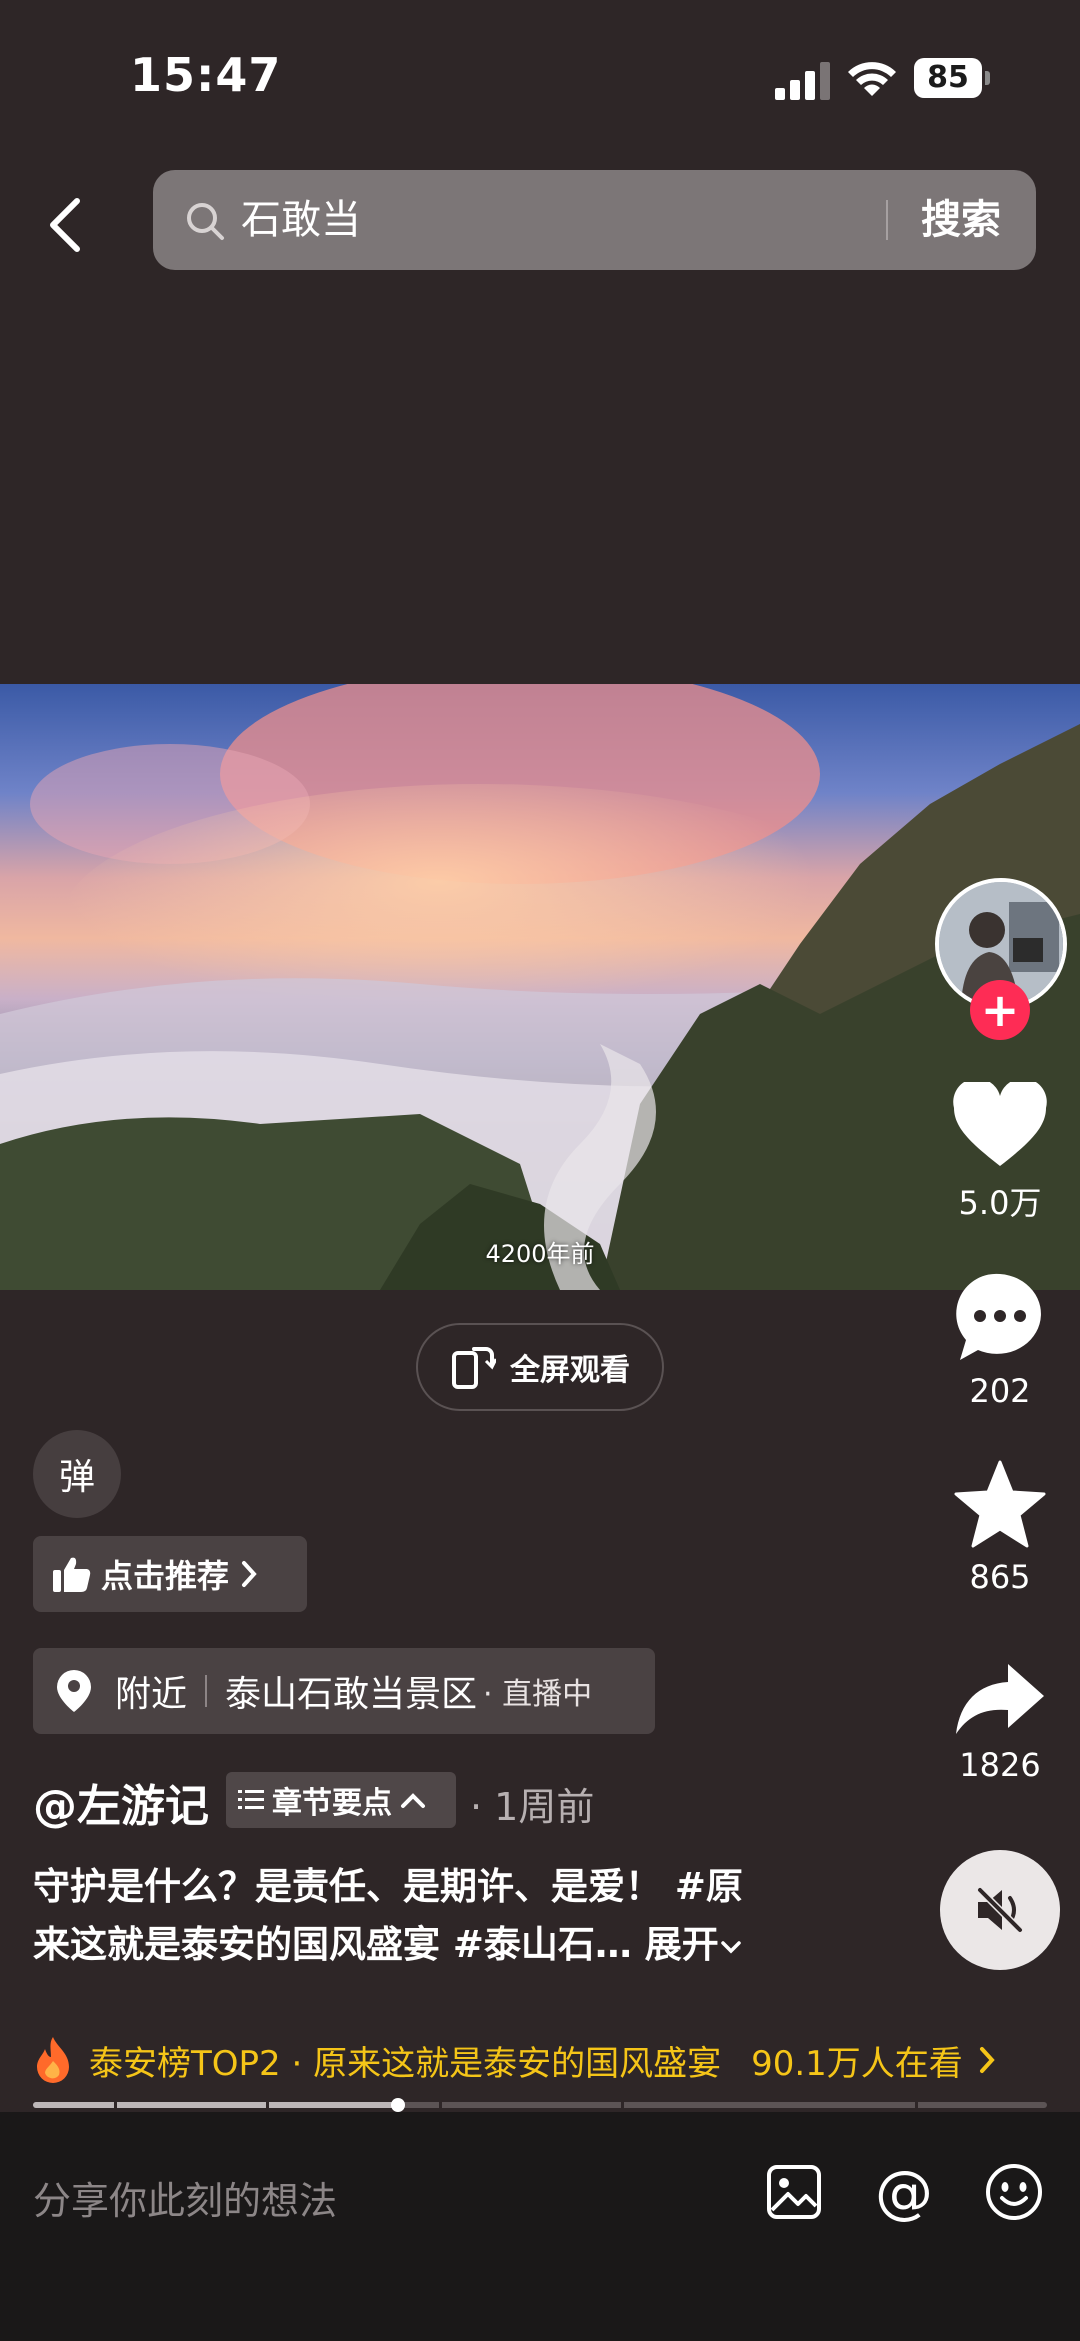 This screenshot has height=2341, width=1080. I want to click on search-button: 搜索, so click(961, 220).